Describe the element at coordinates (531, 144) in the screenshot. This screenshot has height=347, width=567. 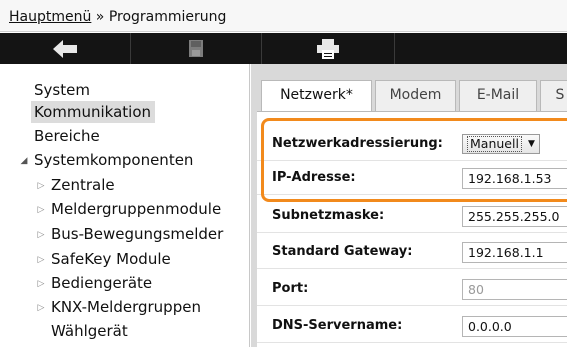
I see `chevron-down-icon: ▼` at that location.